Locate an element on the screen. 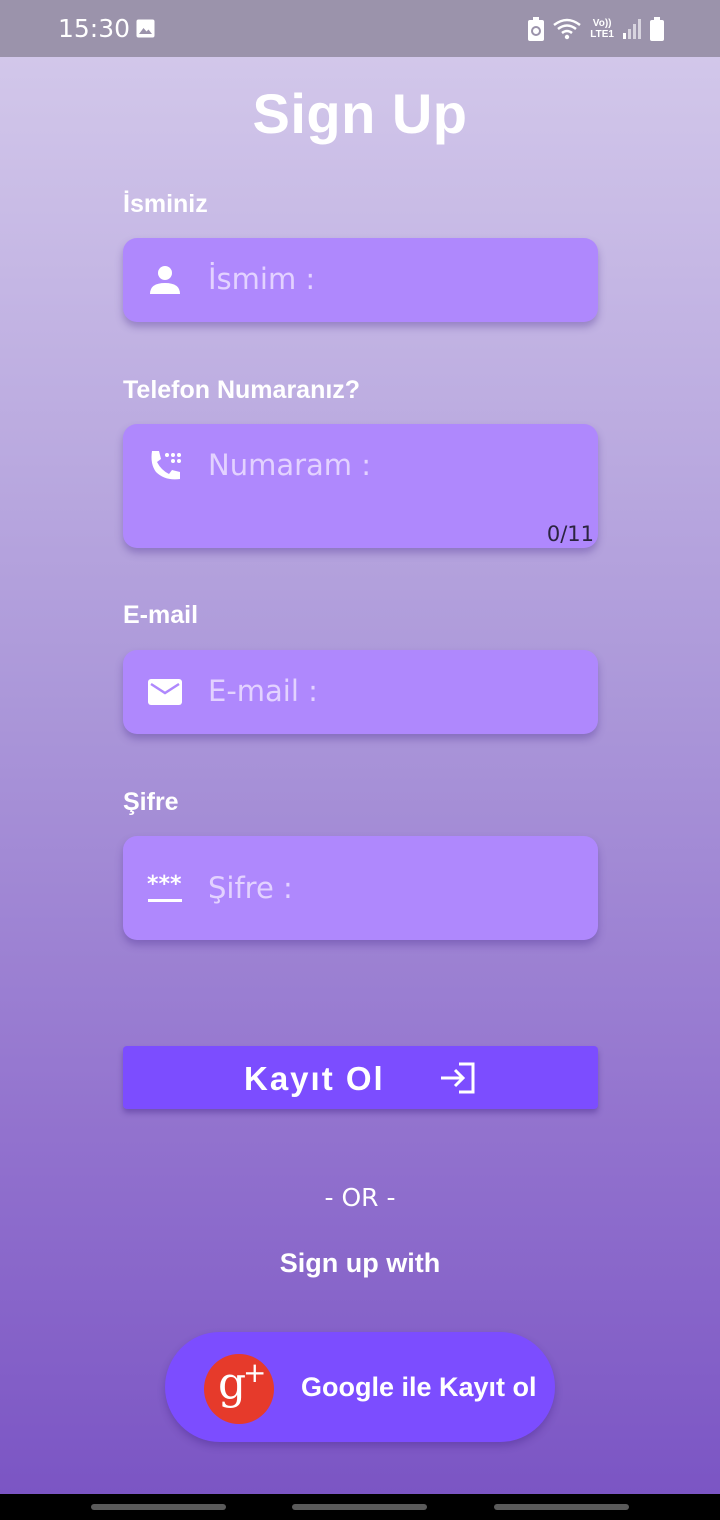  phone-placeholder: Numaram : is located at coordinates (290, 465).